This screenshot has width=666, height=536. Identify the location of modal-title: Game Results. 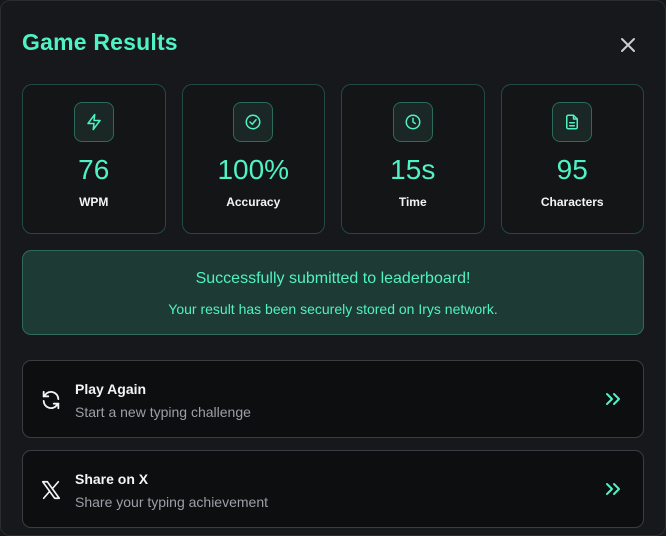
(100, 42).